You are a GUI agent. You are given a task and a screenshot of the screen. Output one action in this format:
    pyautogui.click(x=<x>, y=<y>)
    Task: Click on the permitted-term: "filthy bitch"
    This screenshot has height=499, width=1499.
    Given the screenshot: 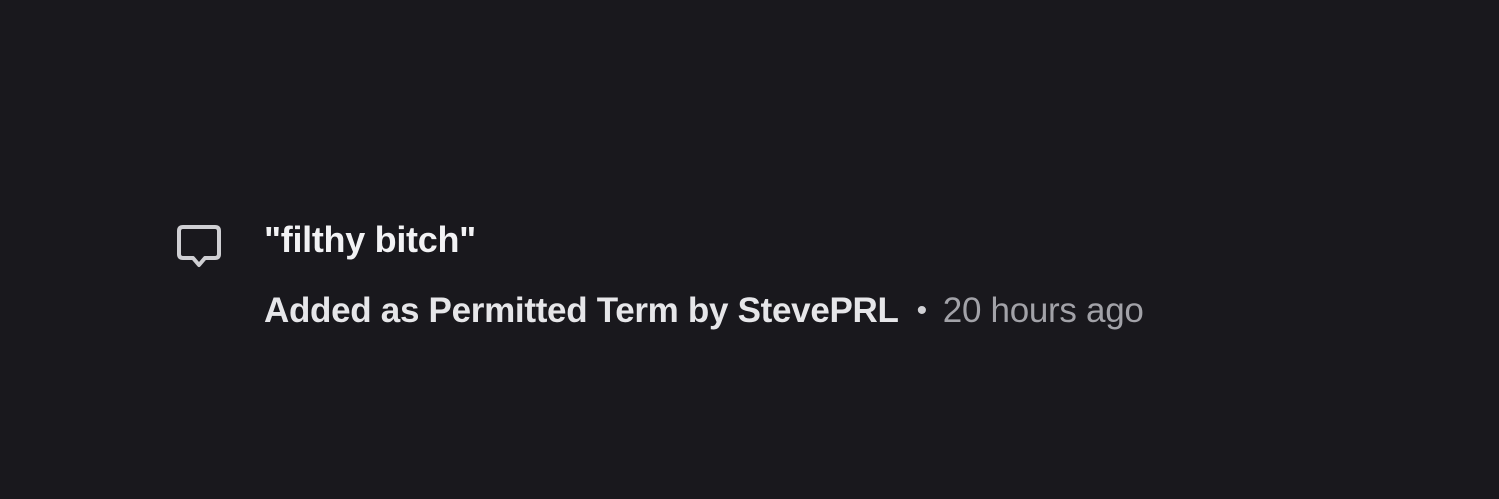 What is the action you would take?
    pyautogui.click(x=370, y=239)
    